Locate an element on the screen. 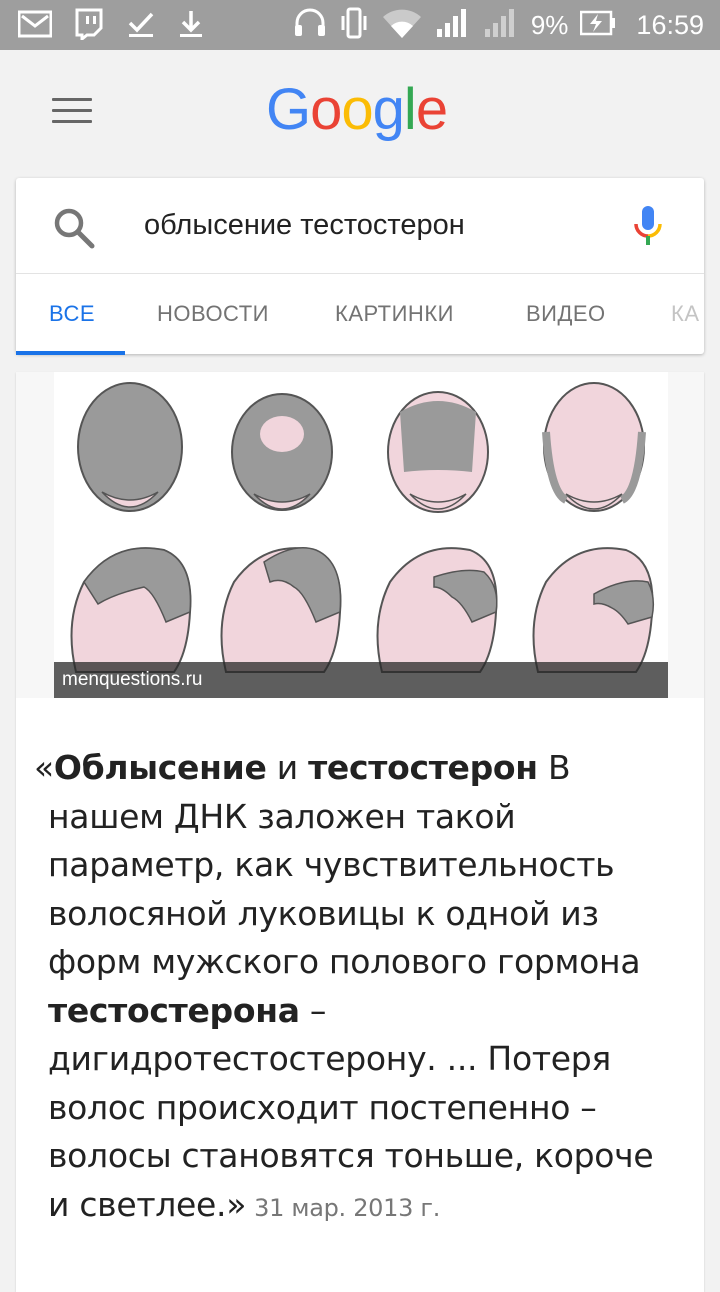  highlight-term: Облысение is located at coordinates (160, 767).